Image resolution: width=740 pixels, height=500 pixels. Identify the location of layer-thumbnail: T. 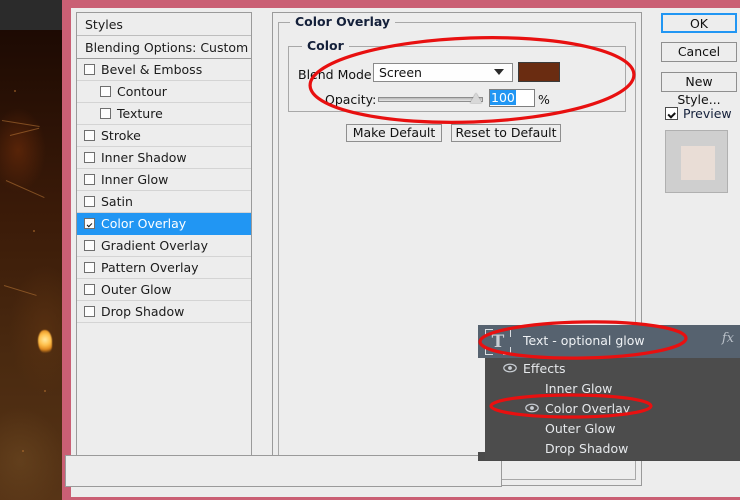
(498, 342).